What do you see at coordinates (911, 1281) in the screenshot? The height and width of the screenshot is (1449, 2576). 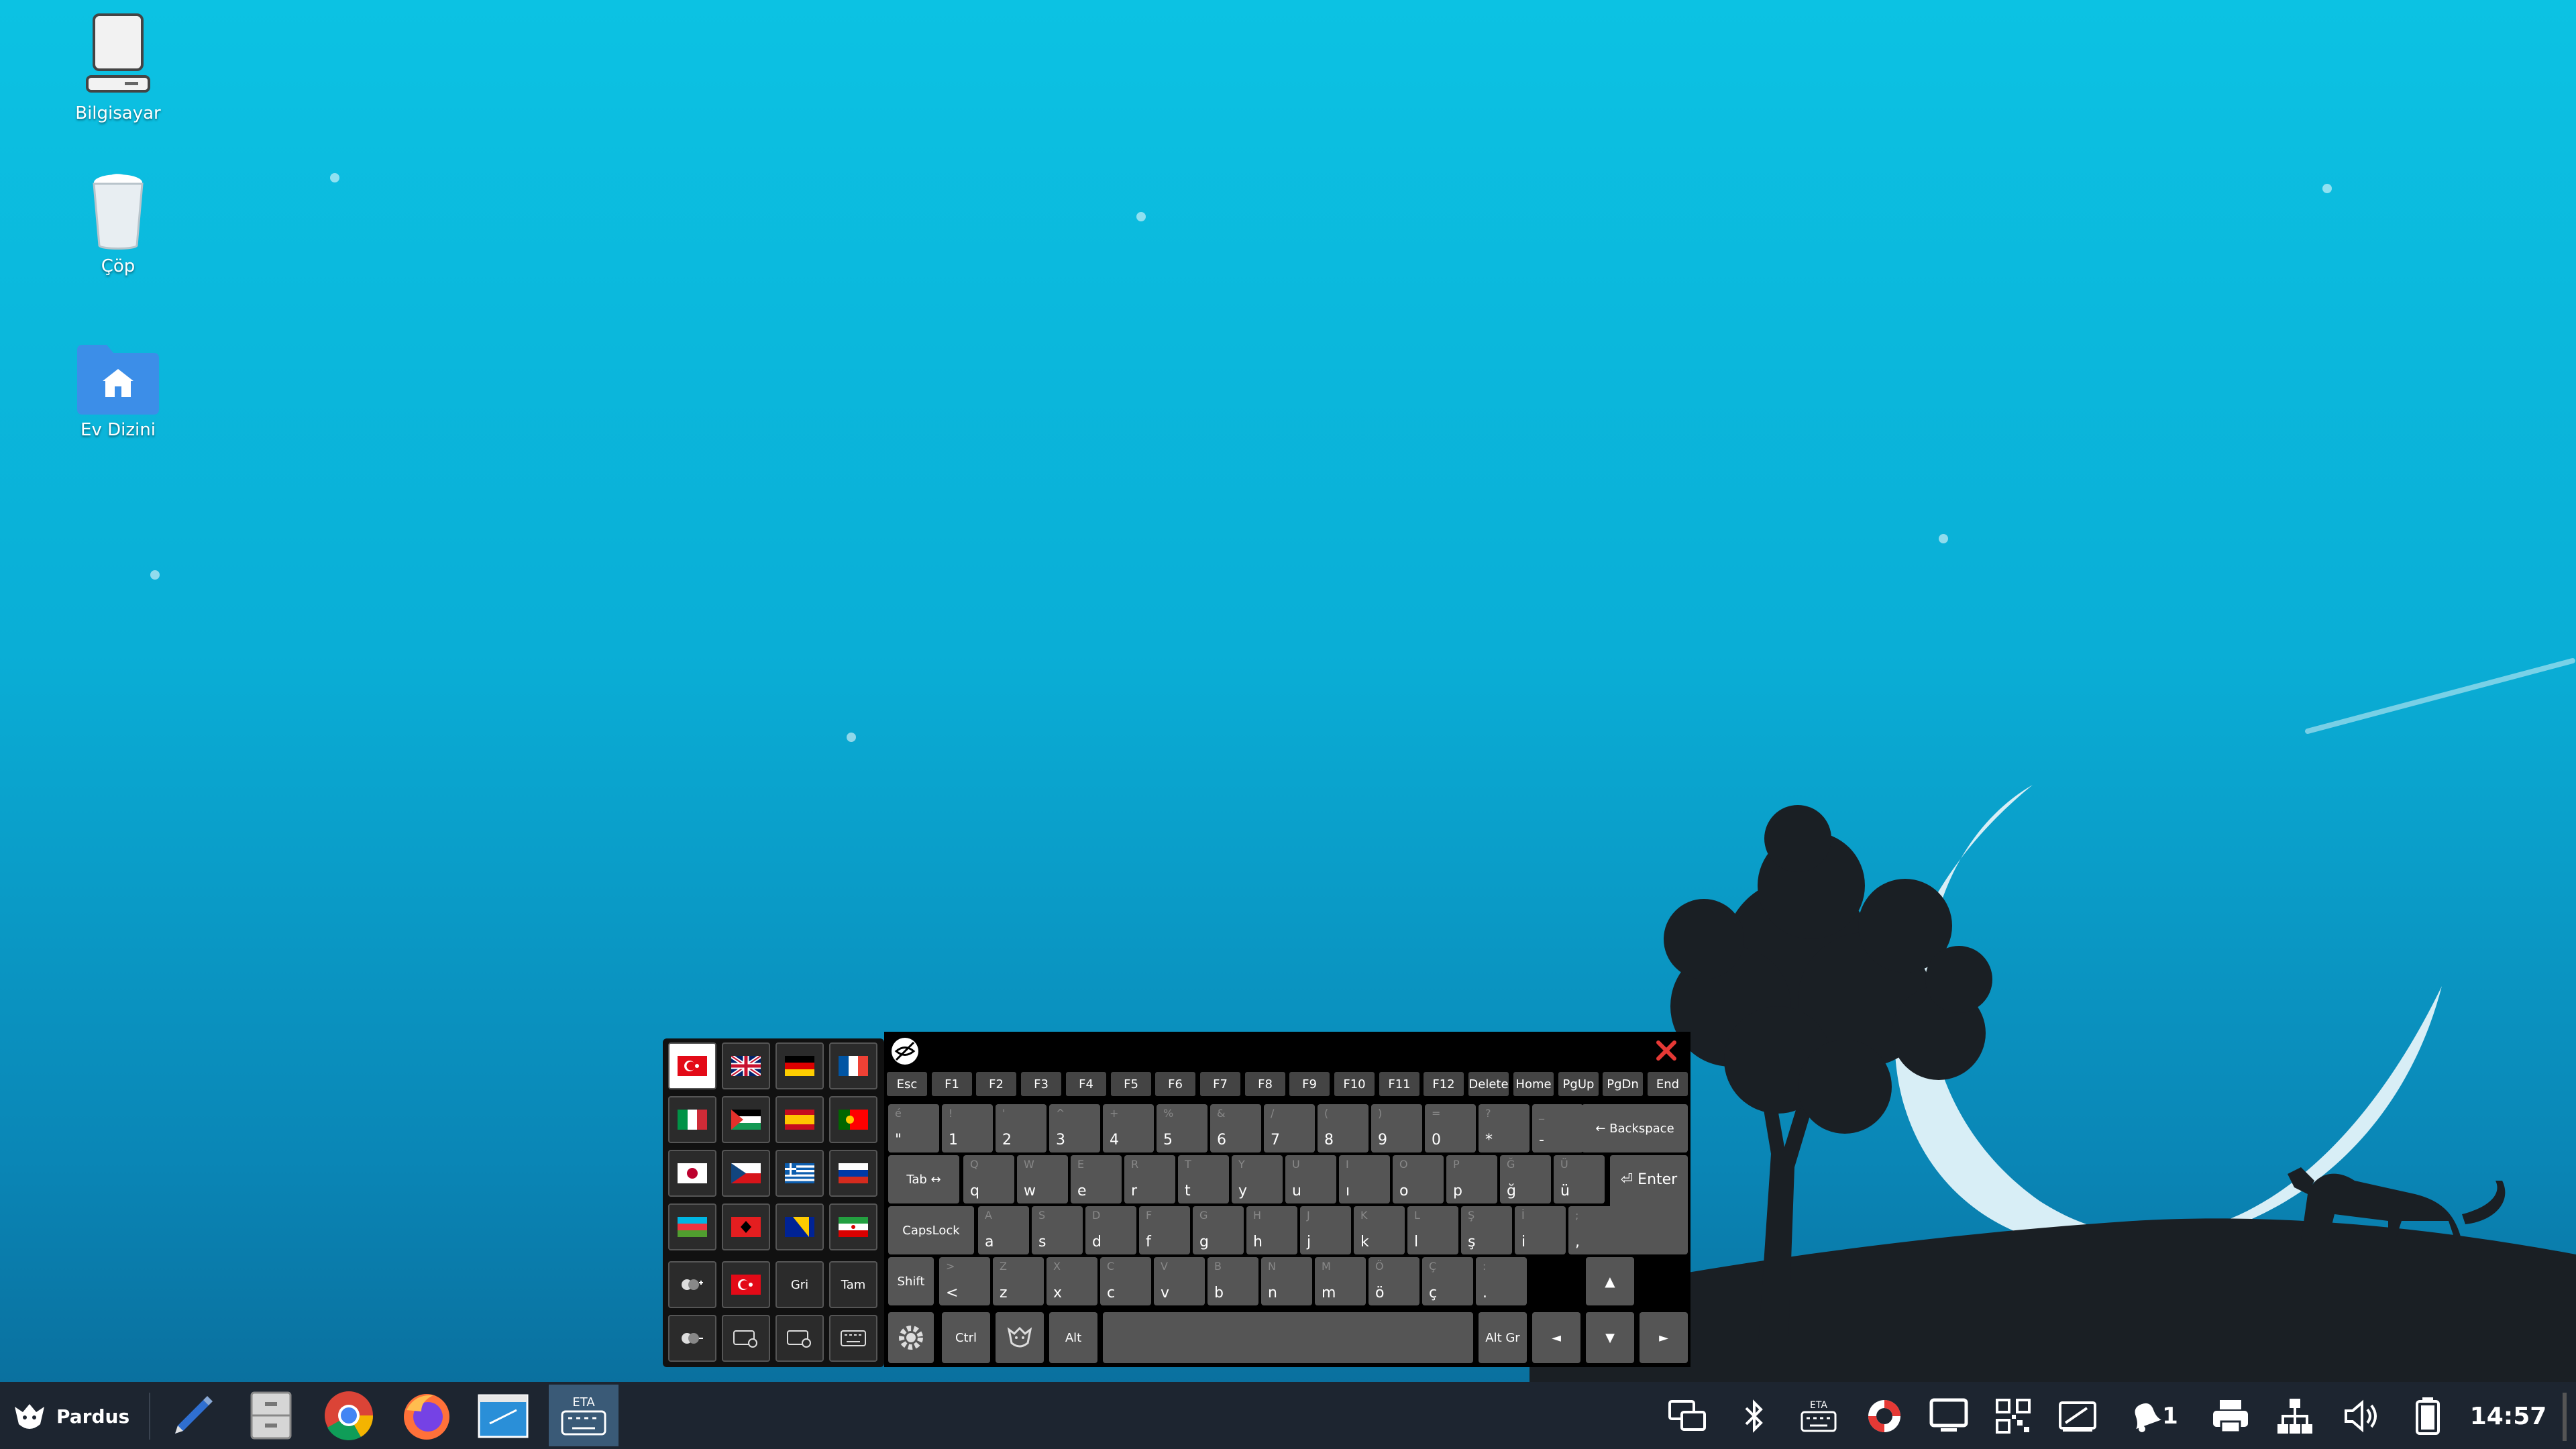 I see `shift-key: Shift` at bounding box center [911, 1281].